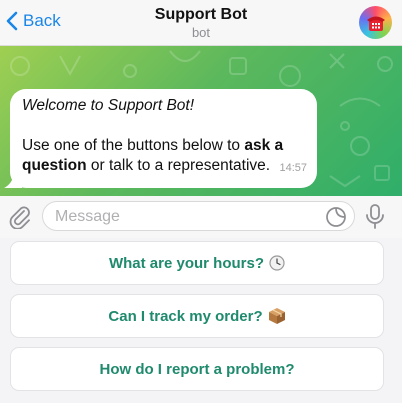 The height and width of the screenshot is (403, 402). I want to click on chat-title-block: Support Bot bot, so click(201, 23).